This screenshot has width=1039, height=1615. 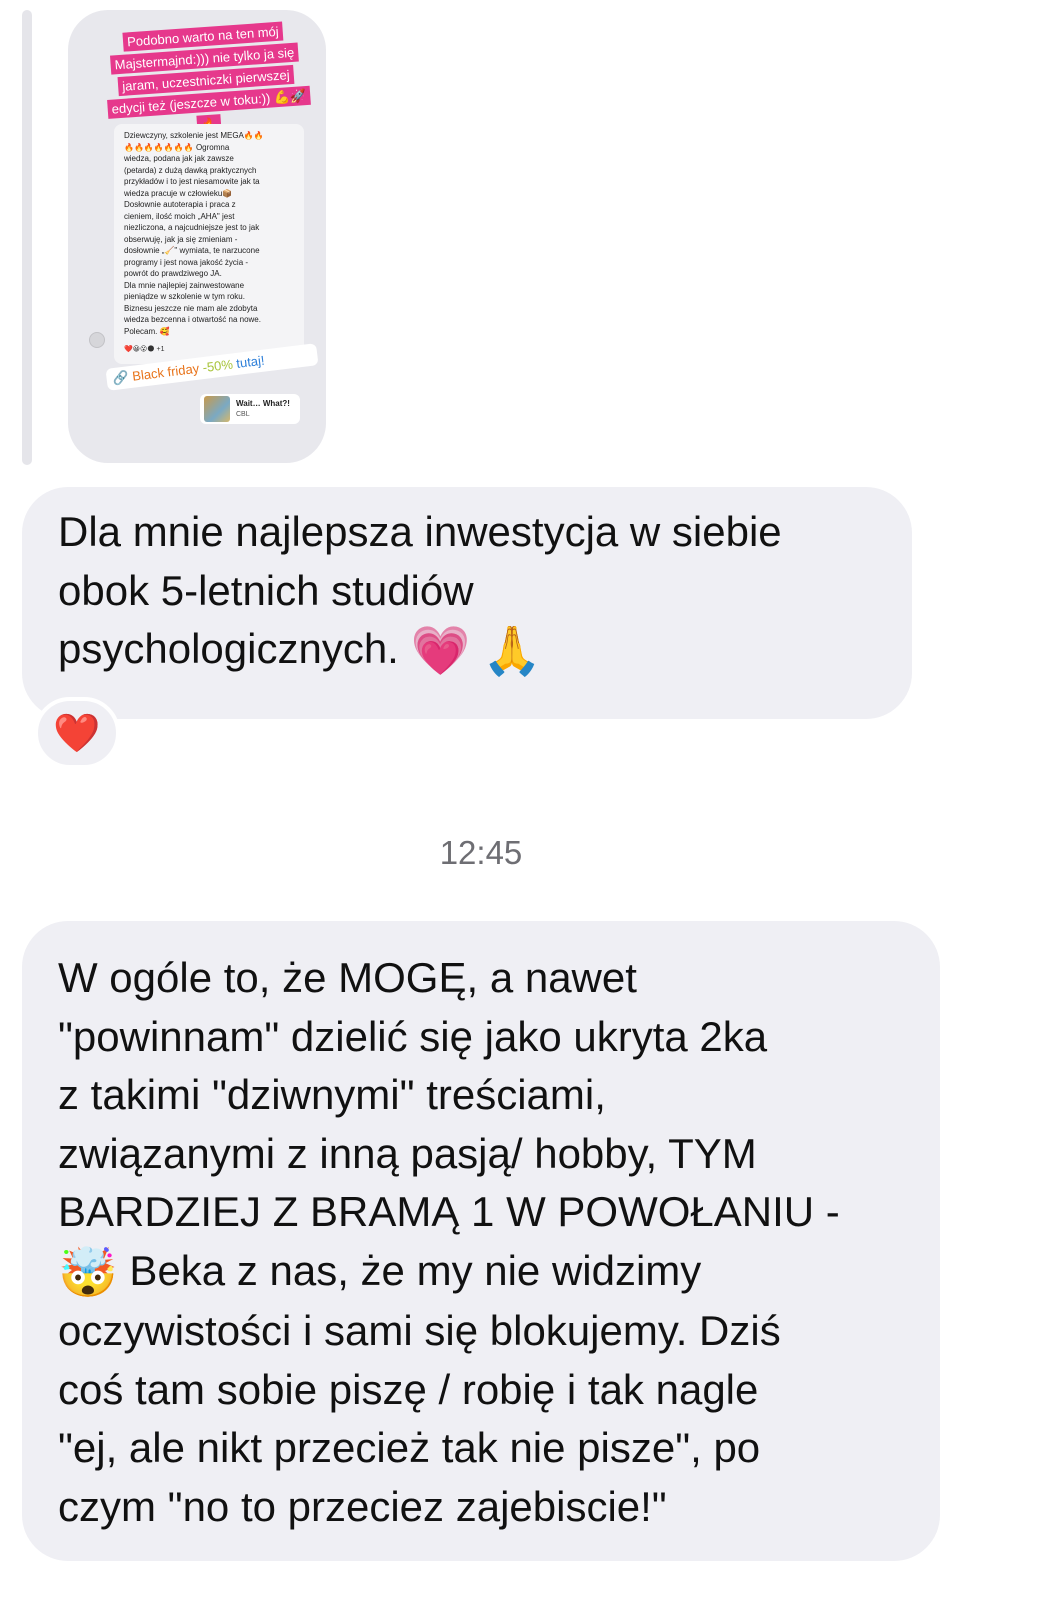 What do you see at coordinates (217, 409) in the screenshot?
I see `album-art` at bounding box center [217, 409].